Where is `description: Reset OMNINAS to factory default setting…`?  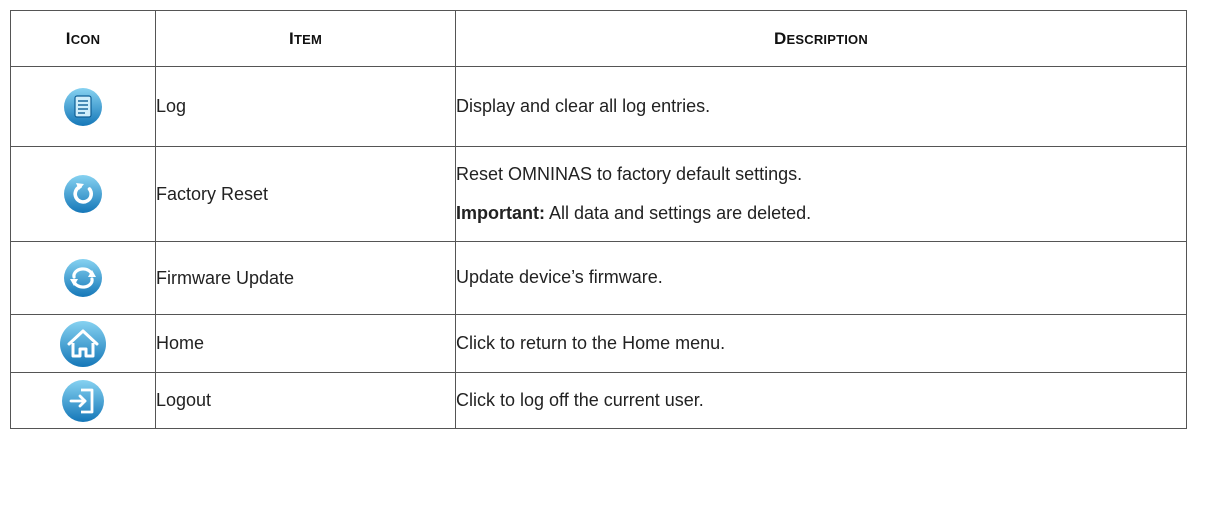 description: Reset OMNINAS to factory default setting… is located at coordinates (821, 194).